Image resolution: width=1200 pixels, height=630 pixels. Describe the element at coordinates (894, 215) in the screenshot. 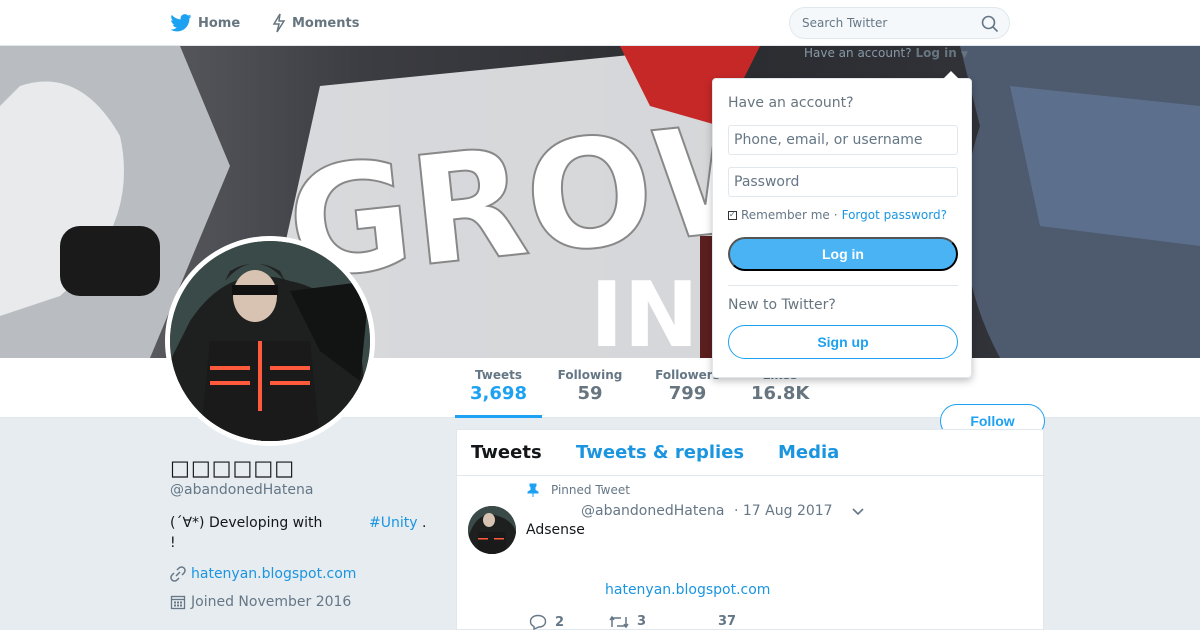

I see `forgot-password-link: Forgot password?` at that location.